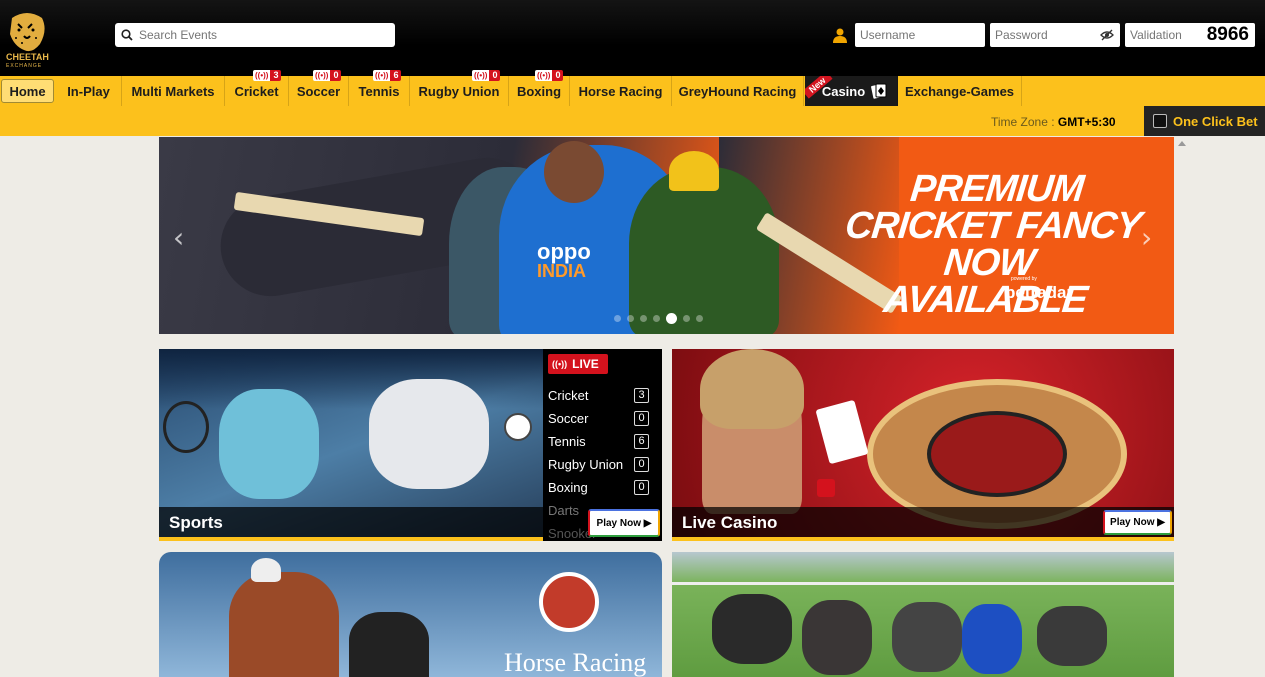 Image resolution: width=1265 pixels, height=677 pixels. I want to click on nav-label: Soccer, so click(318, 91).